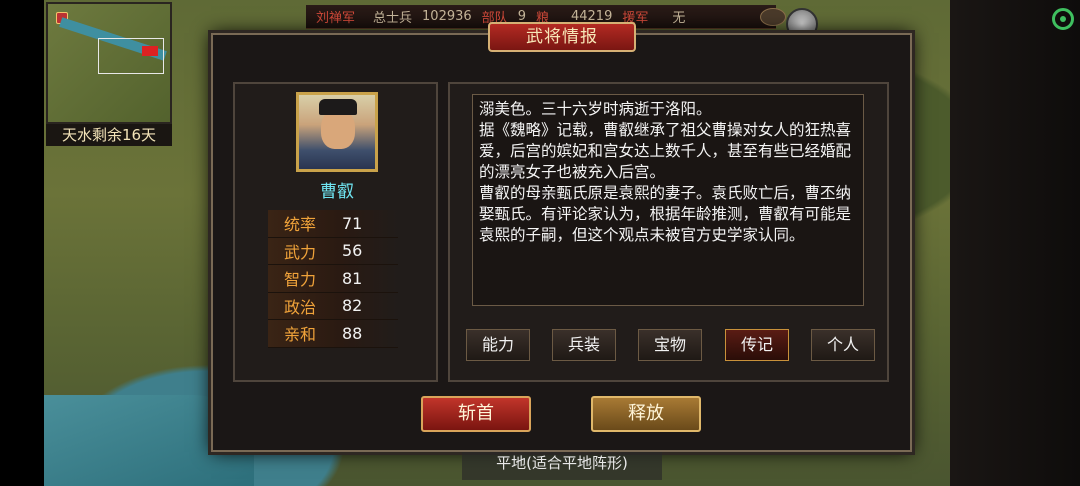 This screenshot has height=486, width=1080. Describe the element at coordinates (447, 16) in the screenshot. I see `troops-value: 102936` at that location.